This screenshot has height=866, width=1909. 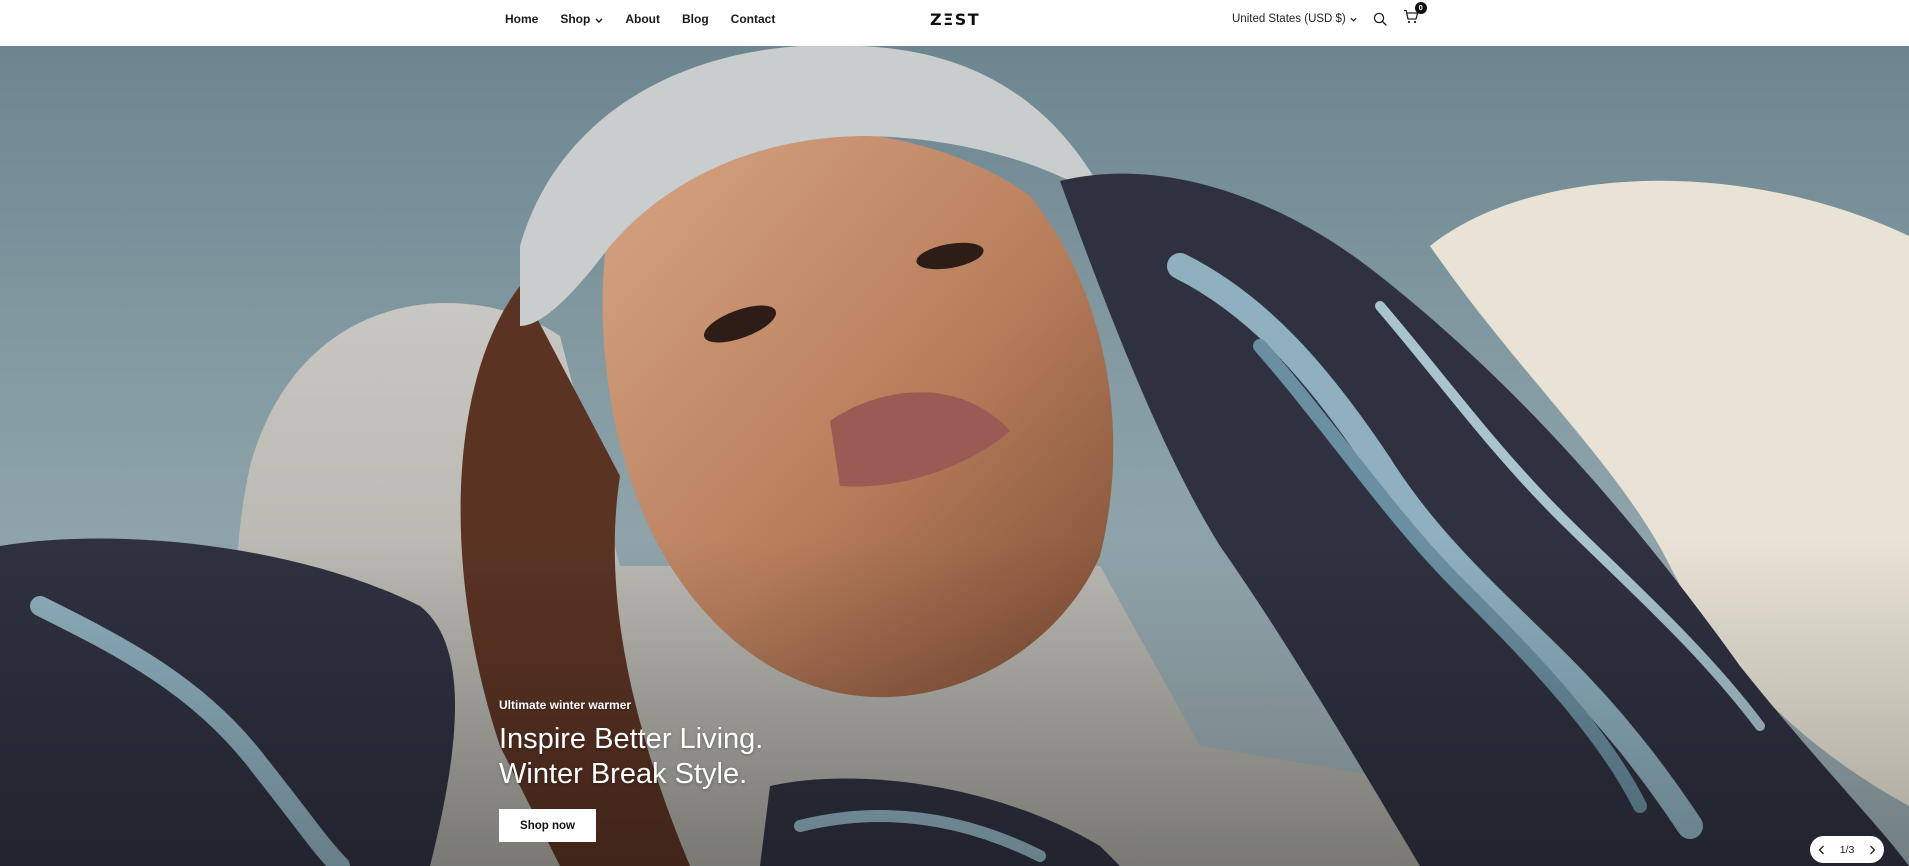 What do you see at coordinates (1380, 19) in the screenshot?
I see `search-icon` at bounding box center [1380, 19].